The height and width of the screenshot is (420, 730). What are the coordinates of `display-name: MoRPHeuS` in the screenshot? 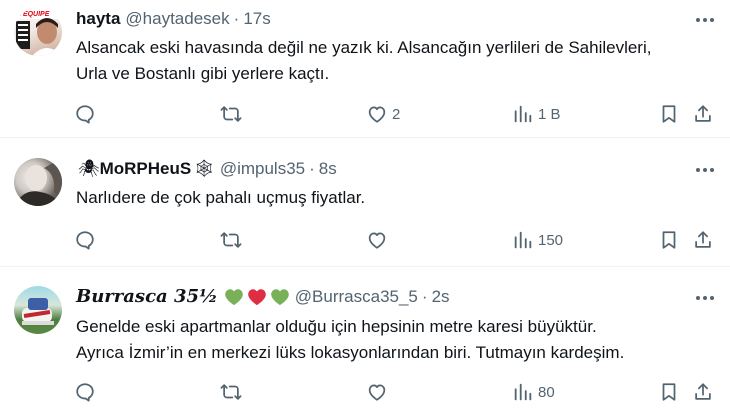 It's located at (146, 169).